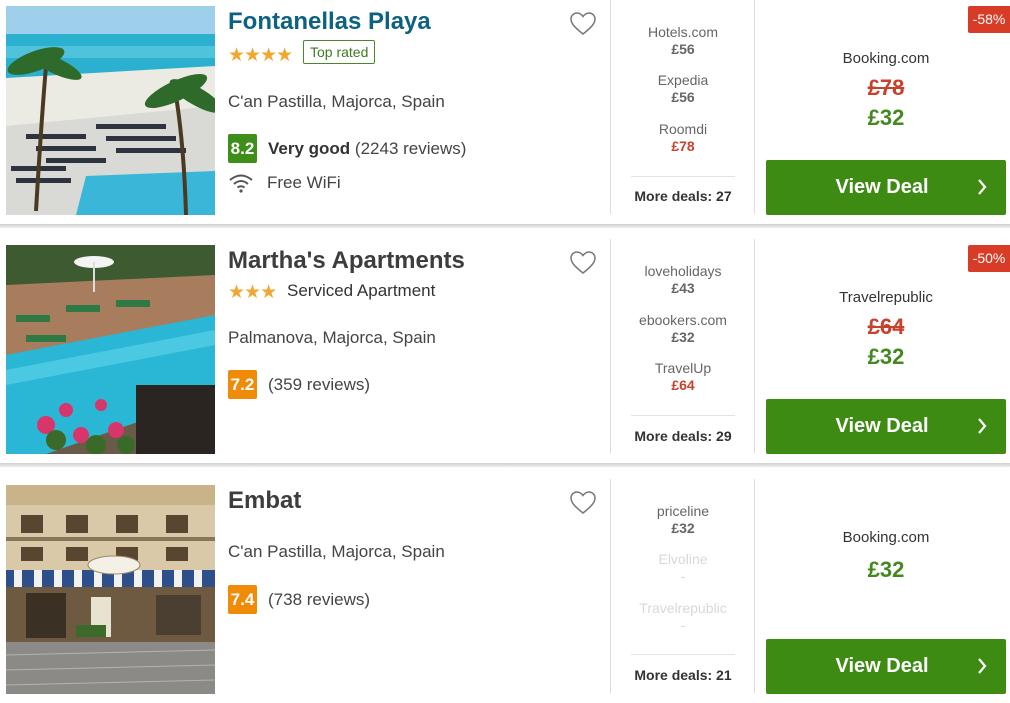 The height and width of the screenshot is (703, 1010). What do you see at coordinates (683, 129) in the screenshot?
I see `deal-provider: Roomdi` at bounding box center [683, 129].